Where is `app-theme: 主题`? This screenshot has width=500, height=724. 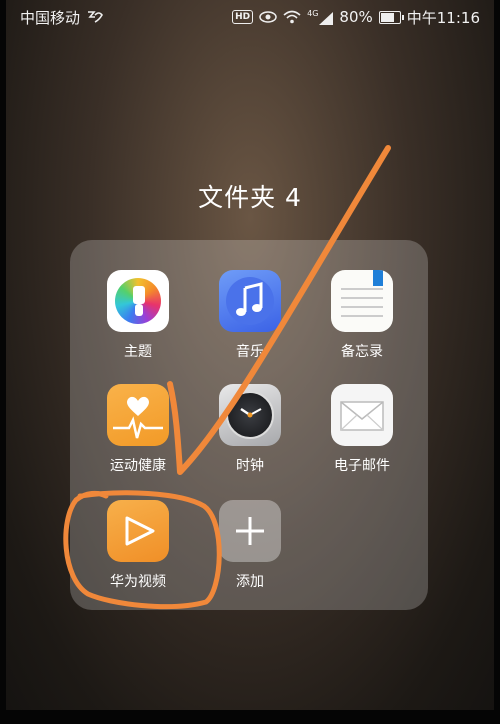 app-theme: 主题 is located at coordinates (138, 315).